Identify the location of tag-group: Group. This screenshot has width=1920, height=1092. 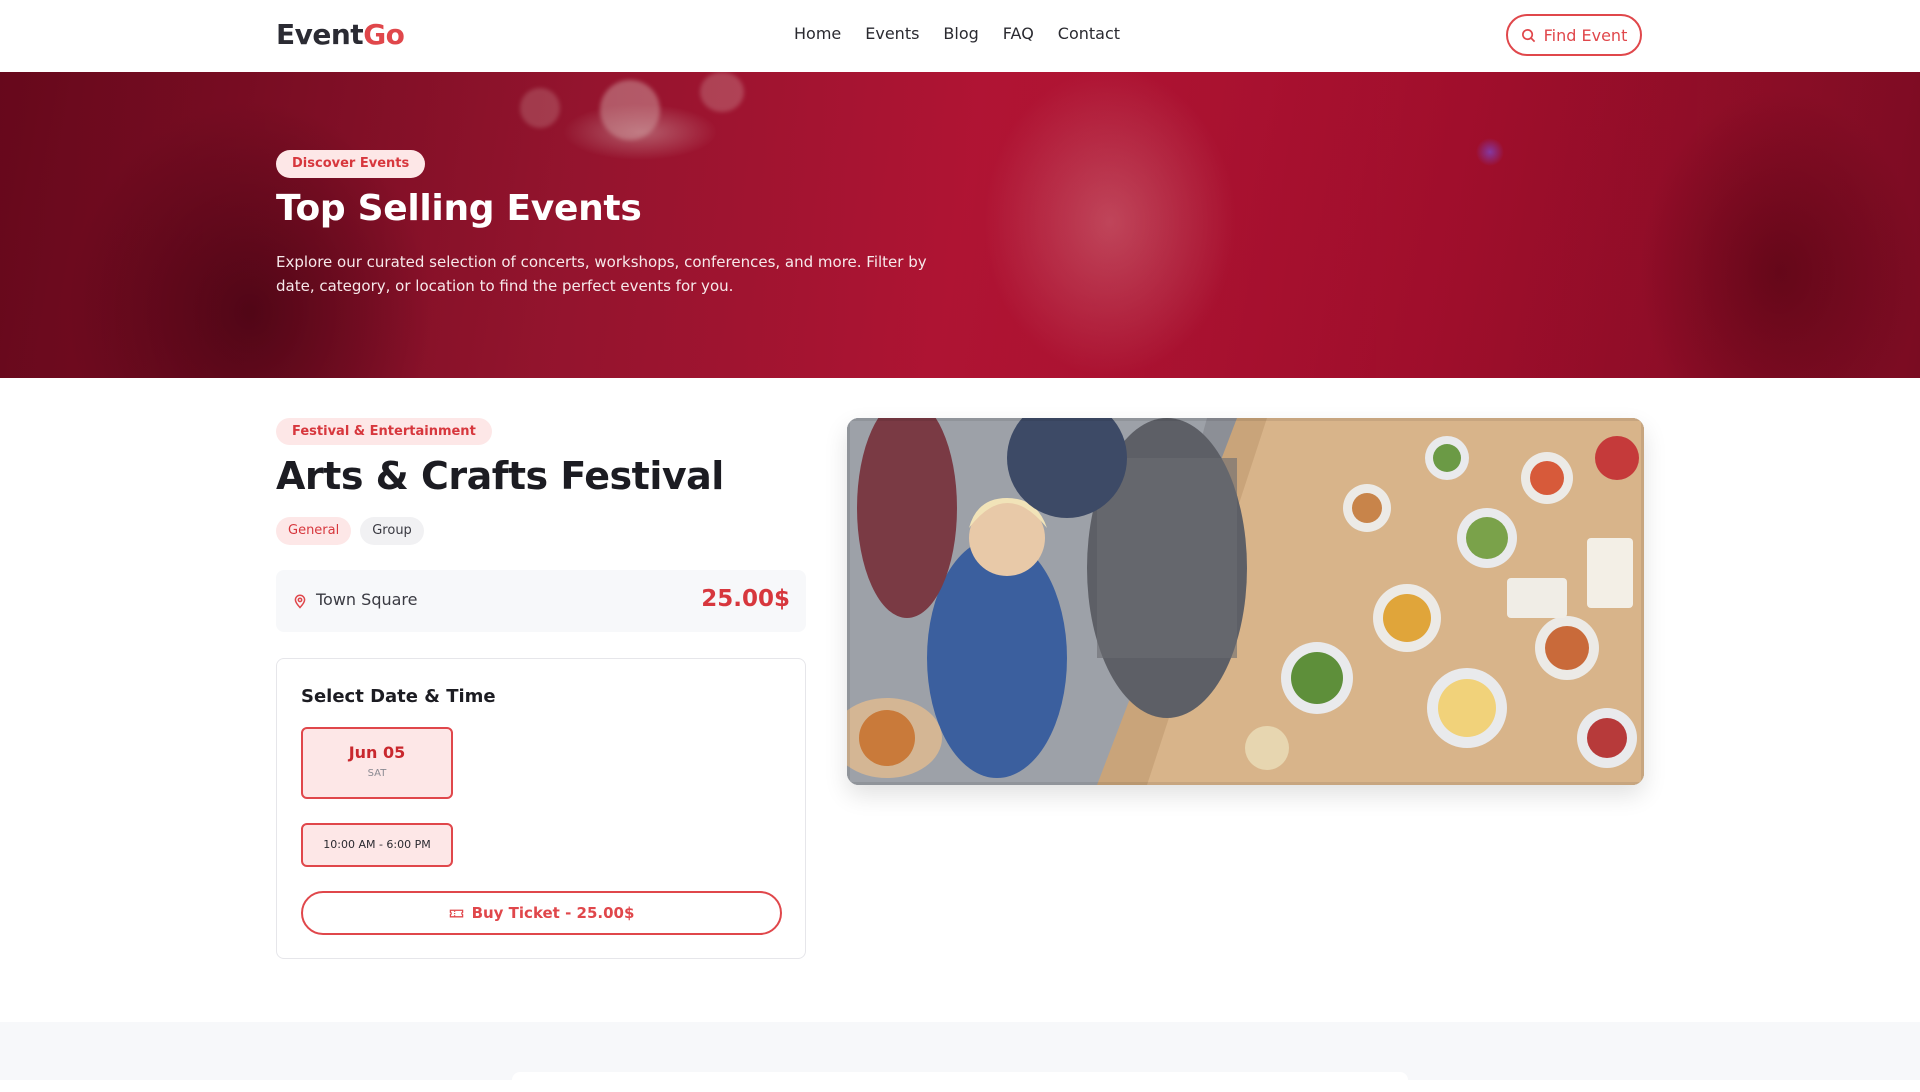
(392, 531).